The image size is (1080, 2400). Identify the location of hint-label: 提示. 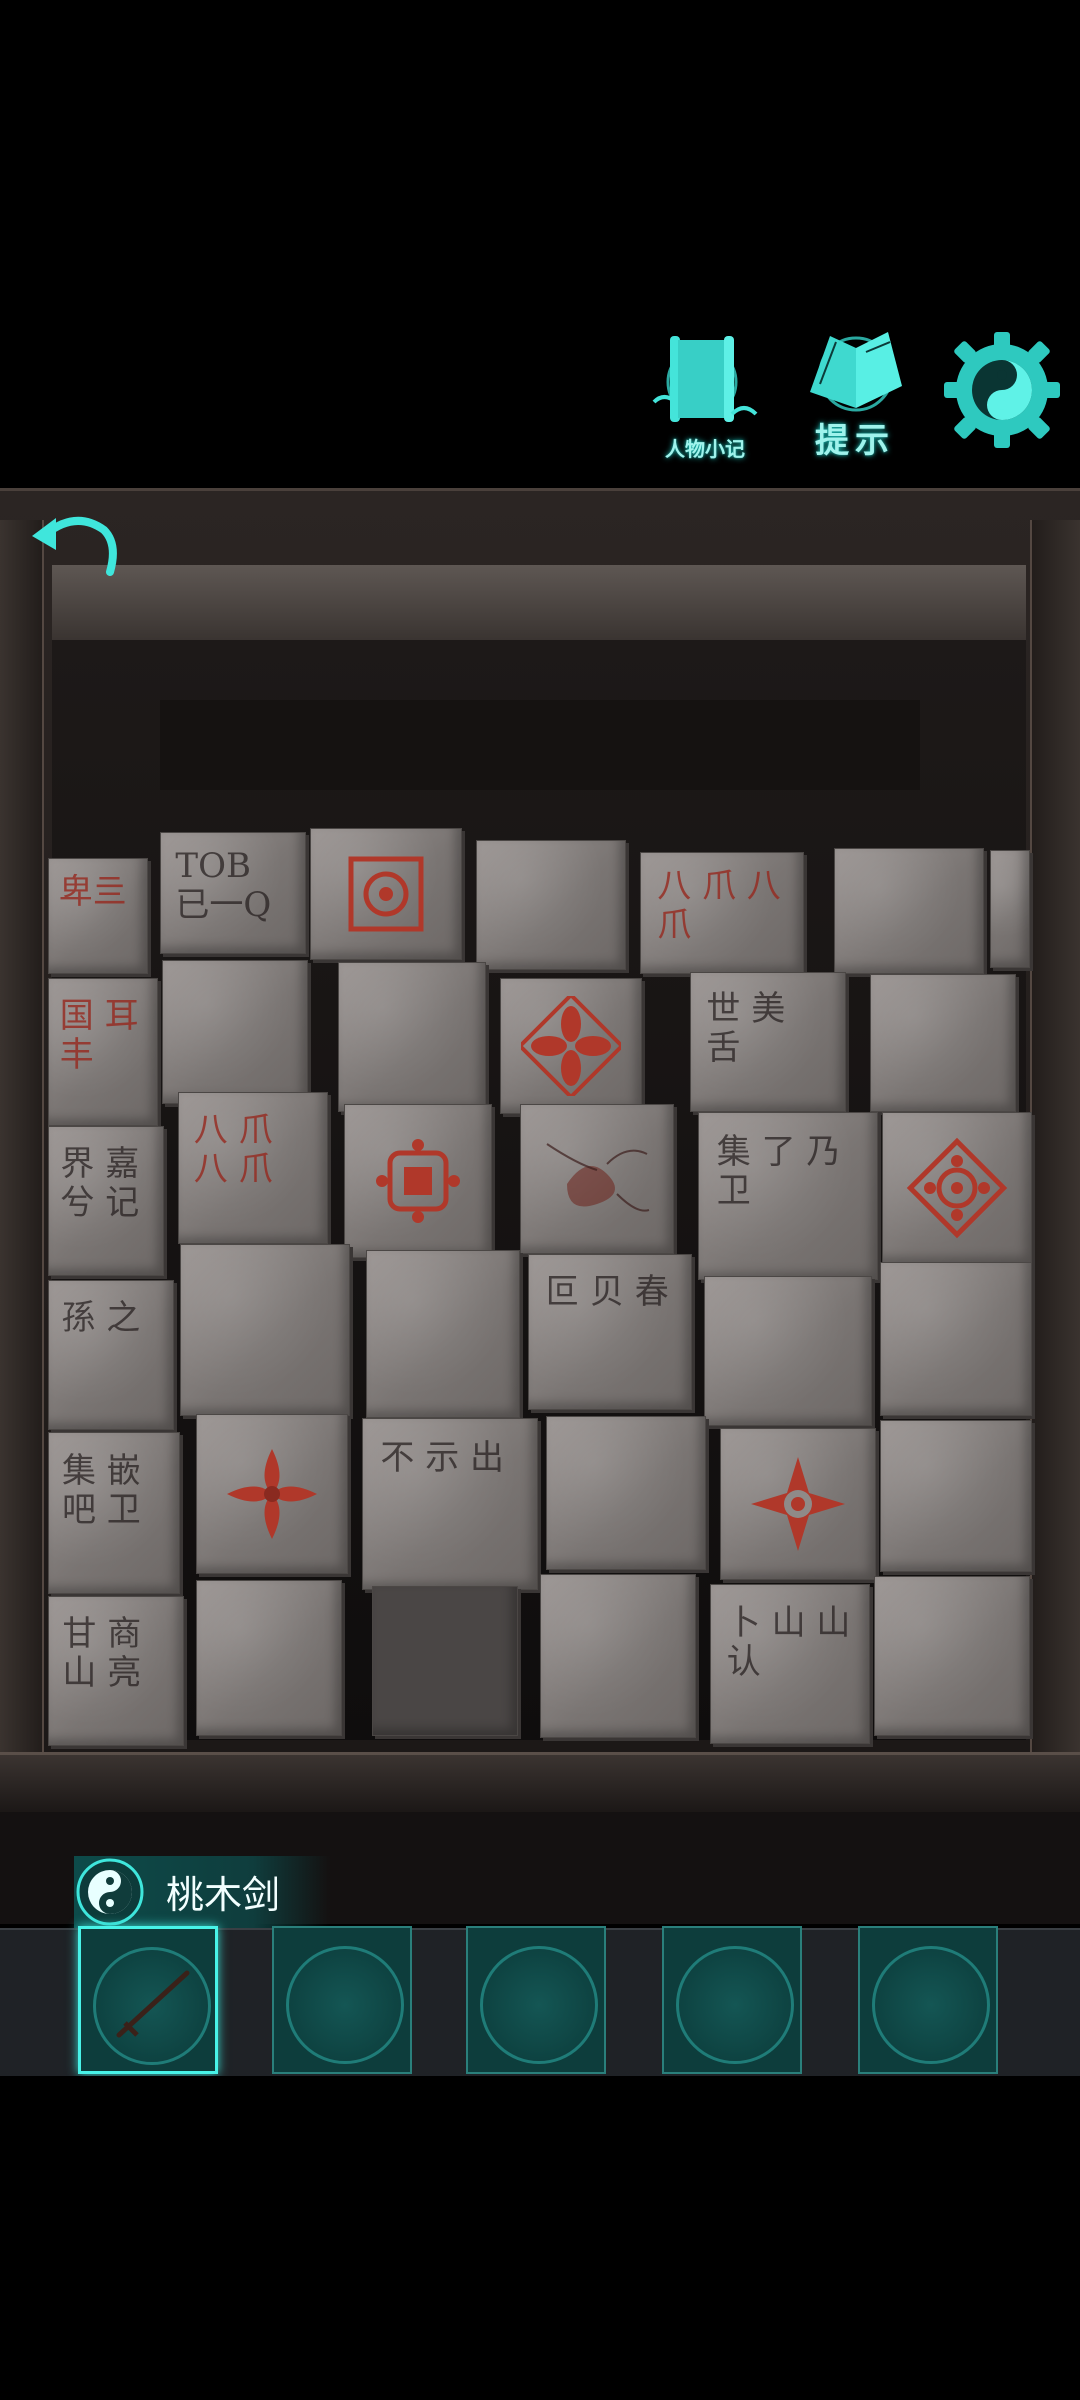
(855, 441).